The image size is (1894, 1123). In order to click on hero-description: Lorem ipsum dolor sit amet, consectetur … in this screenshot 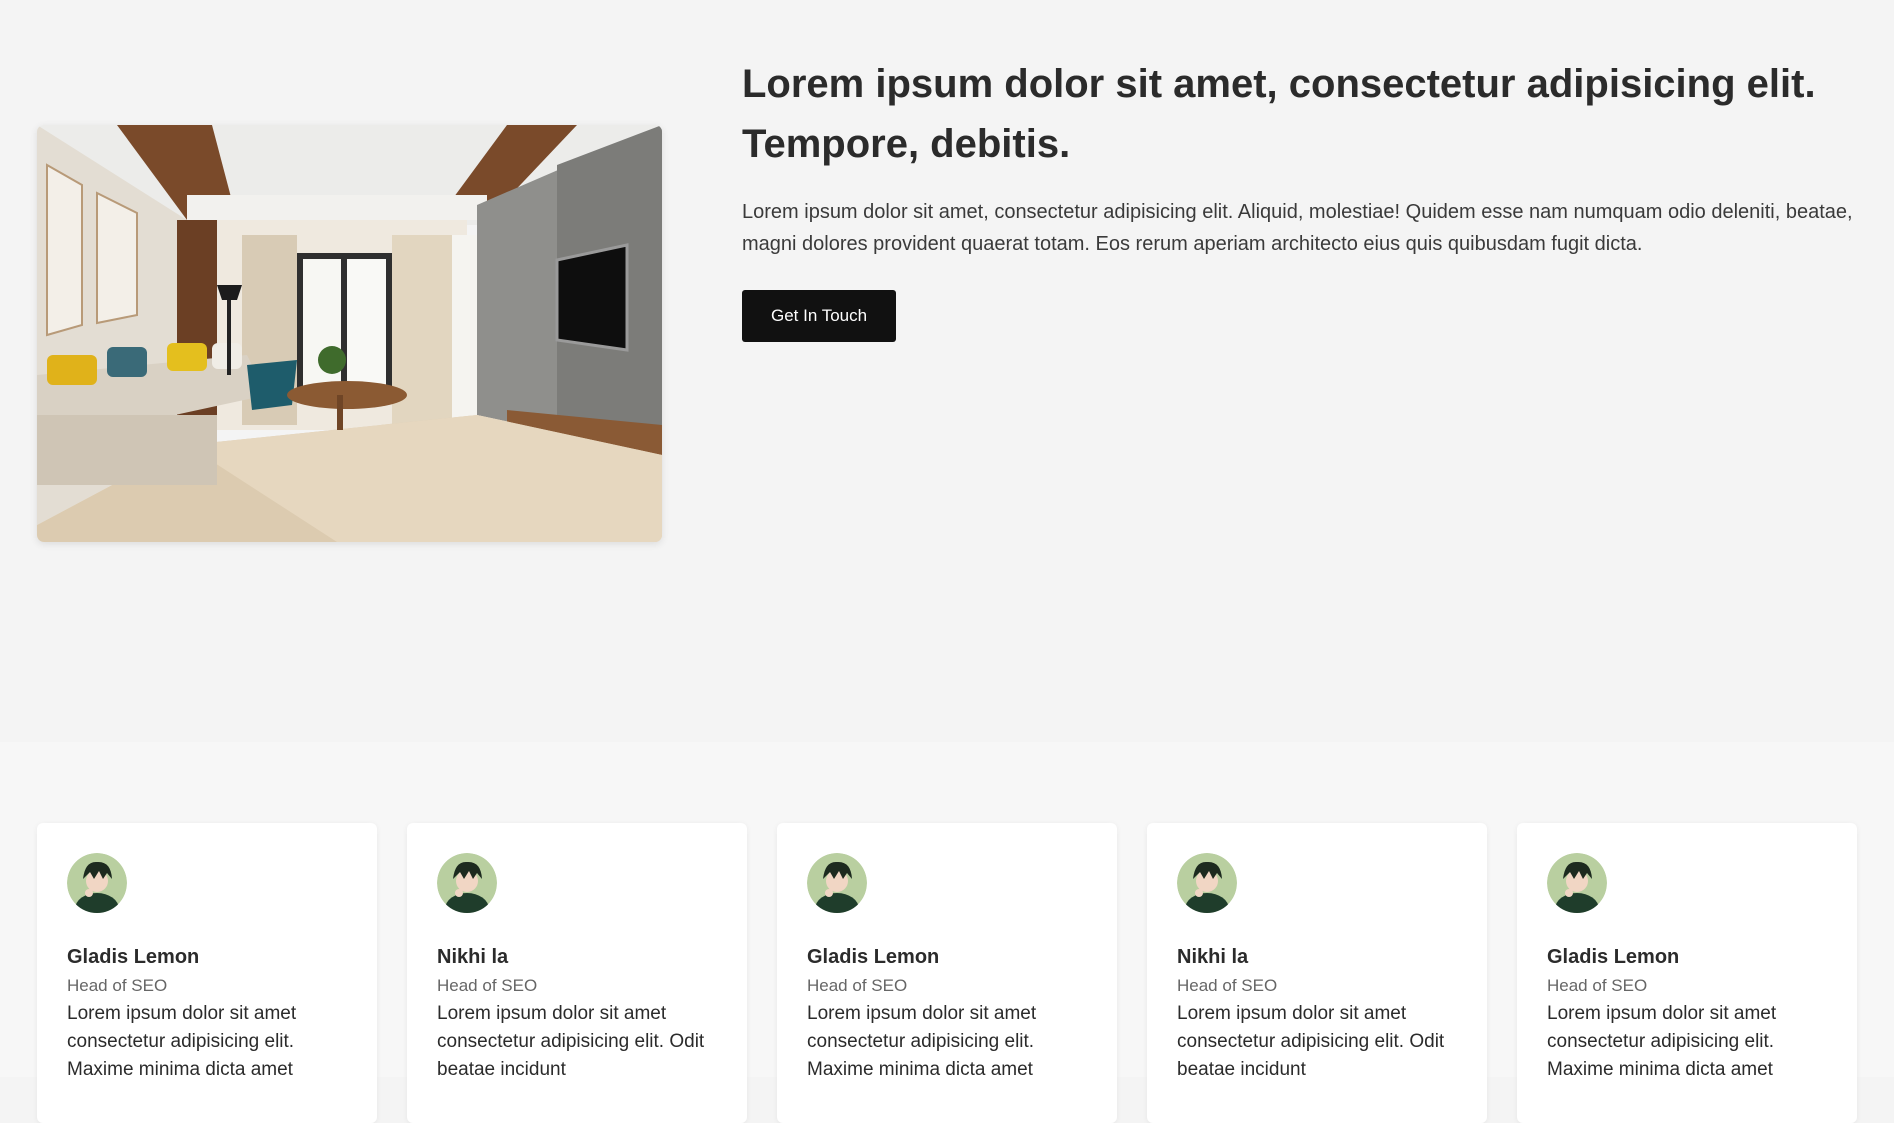, I will do `click(1297, 228)`.